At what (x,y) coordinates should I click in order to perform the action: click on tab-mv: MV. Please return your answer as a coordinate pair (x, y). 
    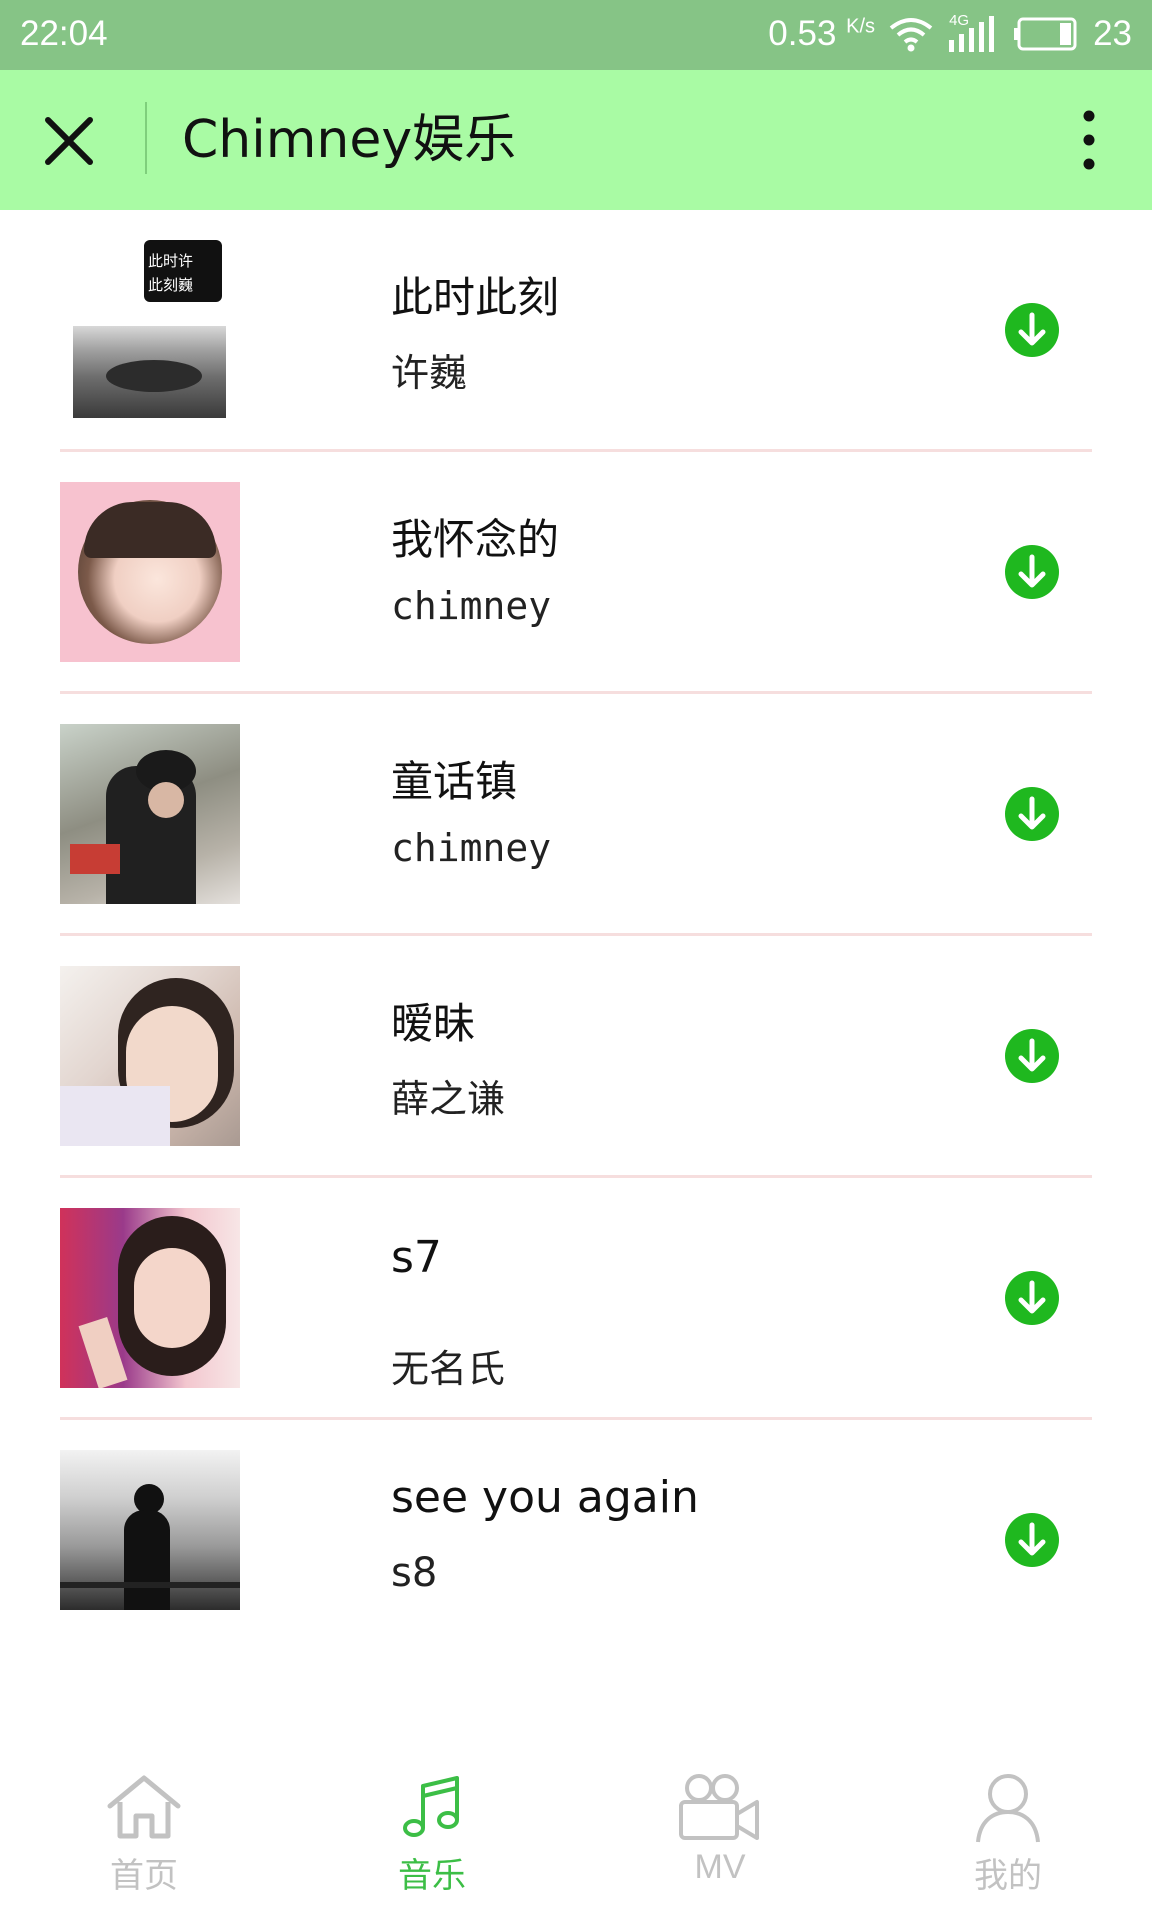
    Looking at the image, I should click on (720, 1845).